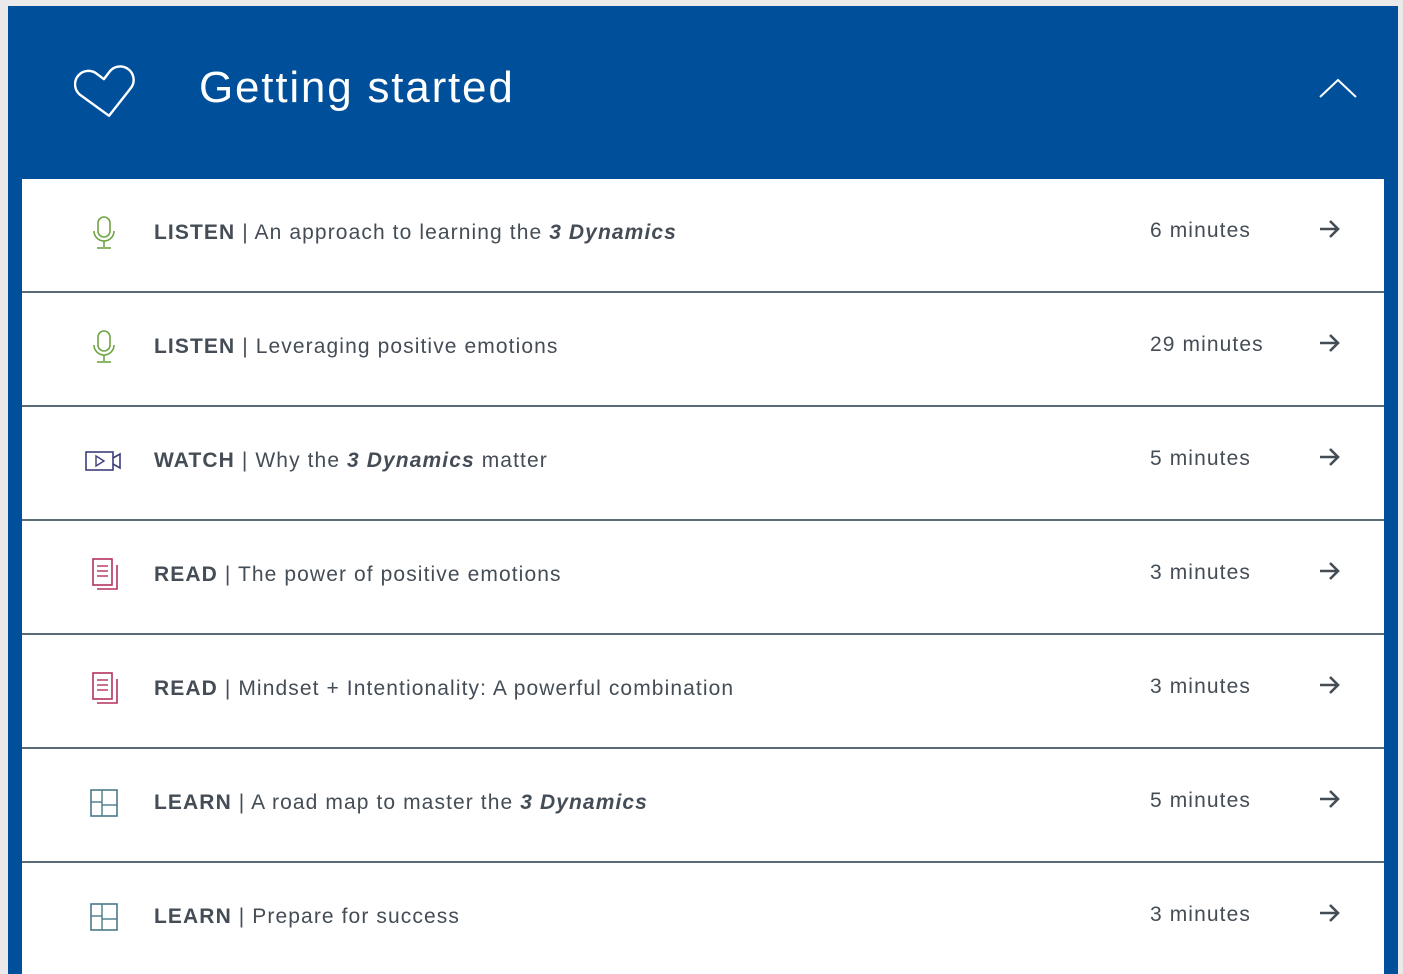  What do you see at coordinates (307, 916) in the screenshot?
I see `item-label: LEARN | Prepare for success` at bounding box center [307, 916].